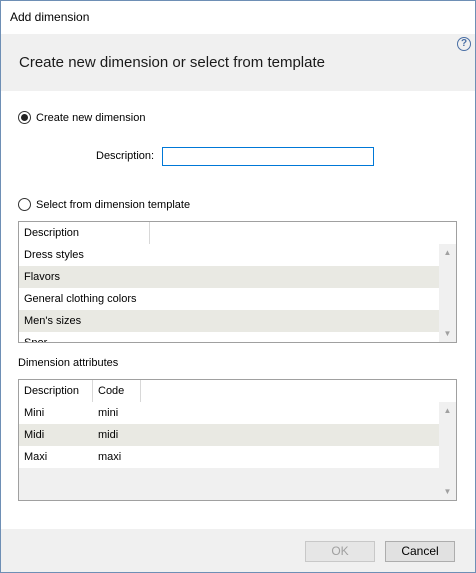  Describe the element at coordinates (229, 484) in the screenshot. I see `grid-empty-area` at that location.